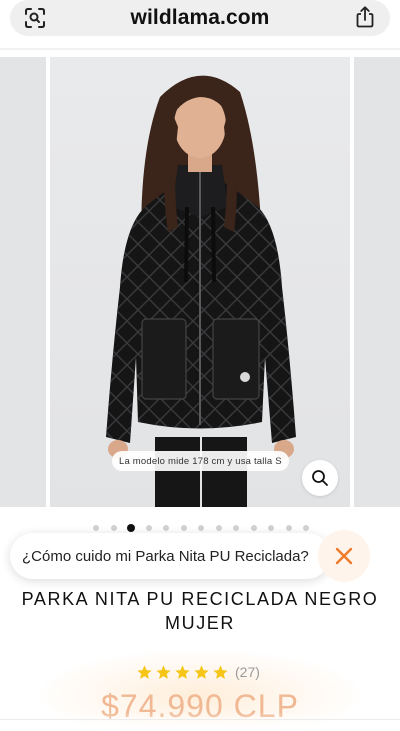 This screenshot has height=731, width=400. I want to click on close-x-icon, so click(344, 556).